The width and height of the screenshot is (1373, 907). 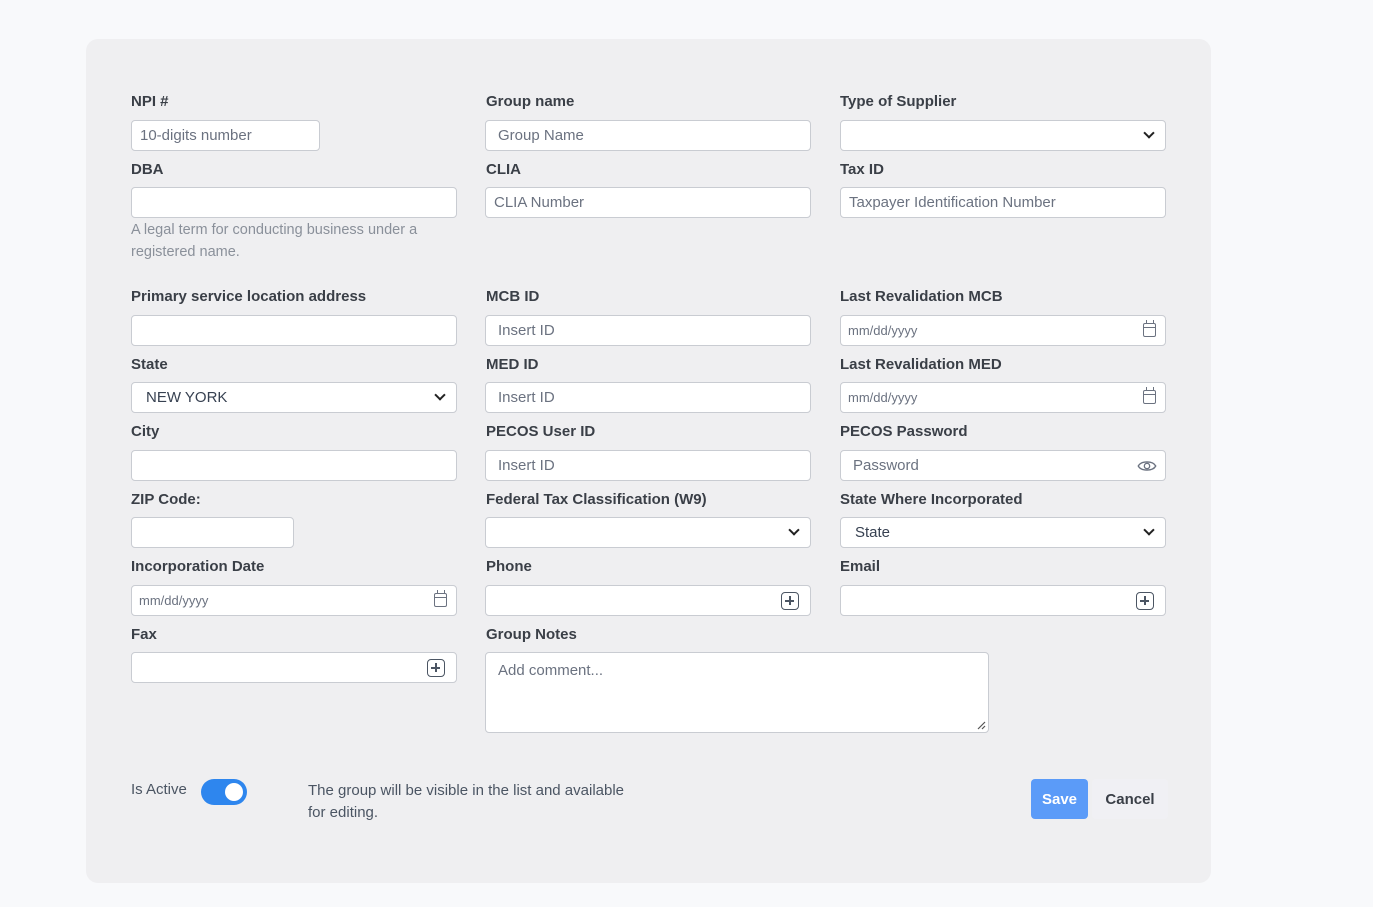 What do you see at coordinates (648, 600) in the screenshot?
I see `phone-input` at bounding box center [648, 600].